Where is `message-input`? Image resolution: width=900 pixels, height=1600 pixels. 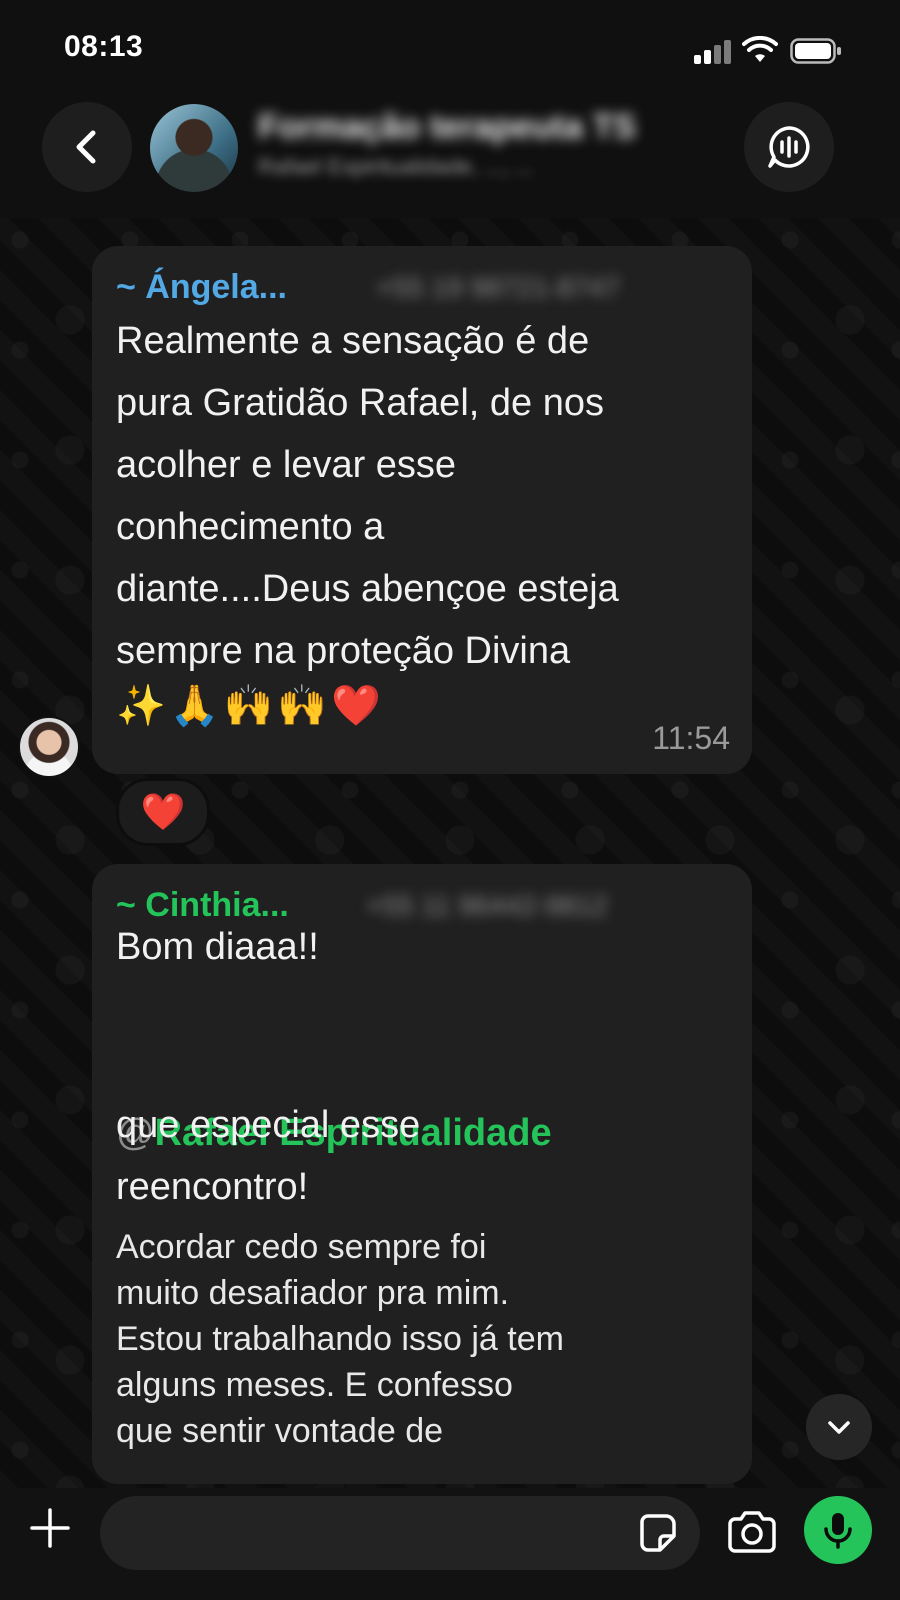 message-input is located at coordinates (400, 1533).